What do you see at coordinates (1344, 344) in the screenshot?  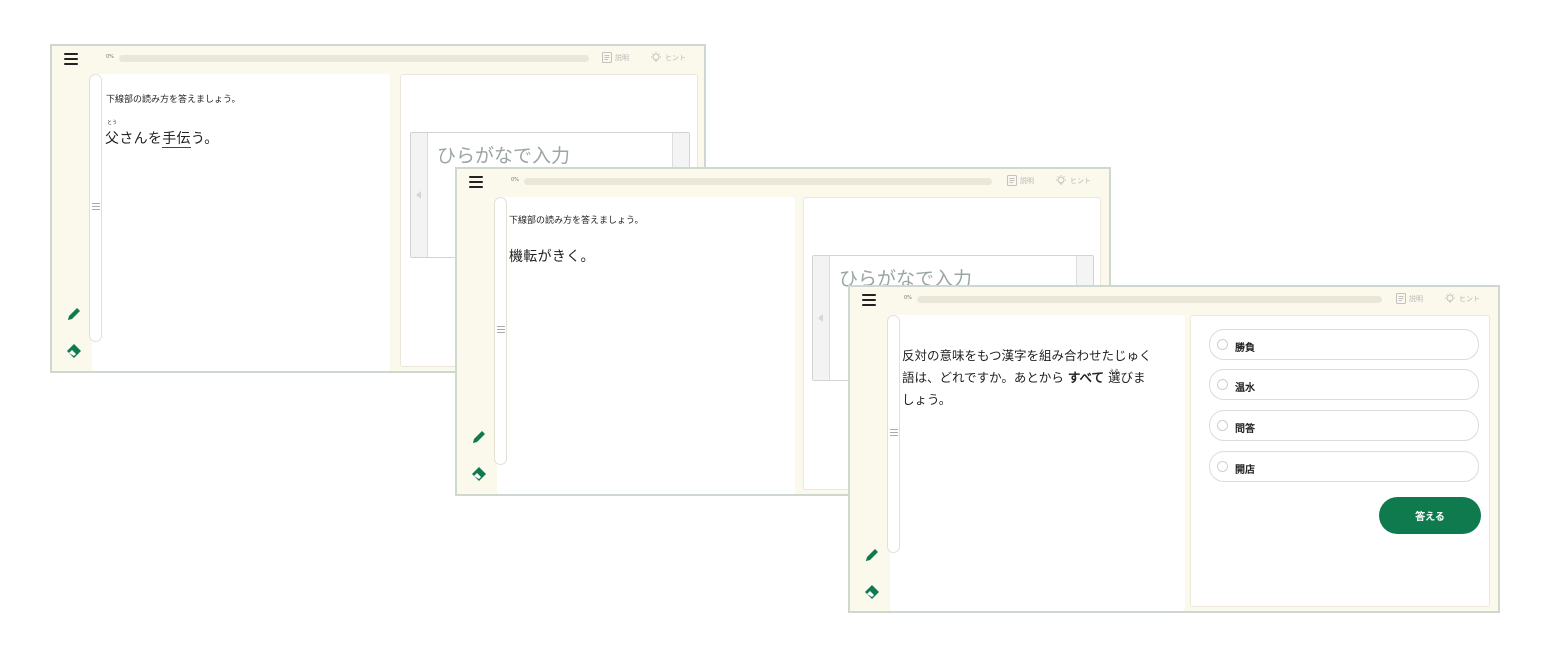 I see `choice-option: 勝負` at bounding box center [1344, 344].